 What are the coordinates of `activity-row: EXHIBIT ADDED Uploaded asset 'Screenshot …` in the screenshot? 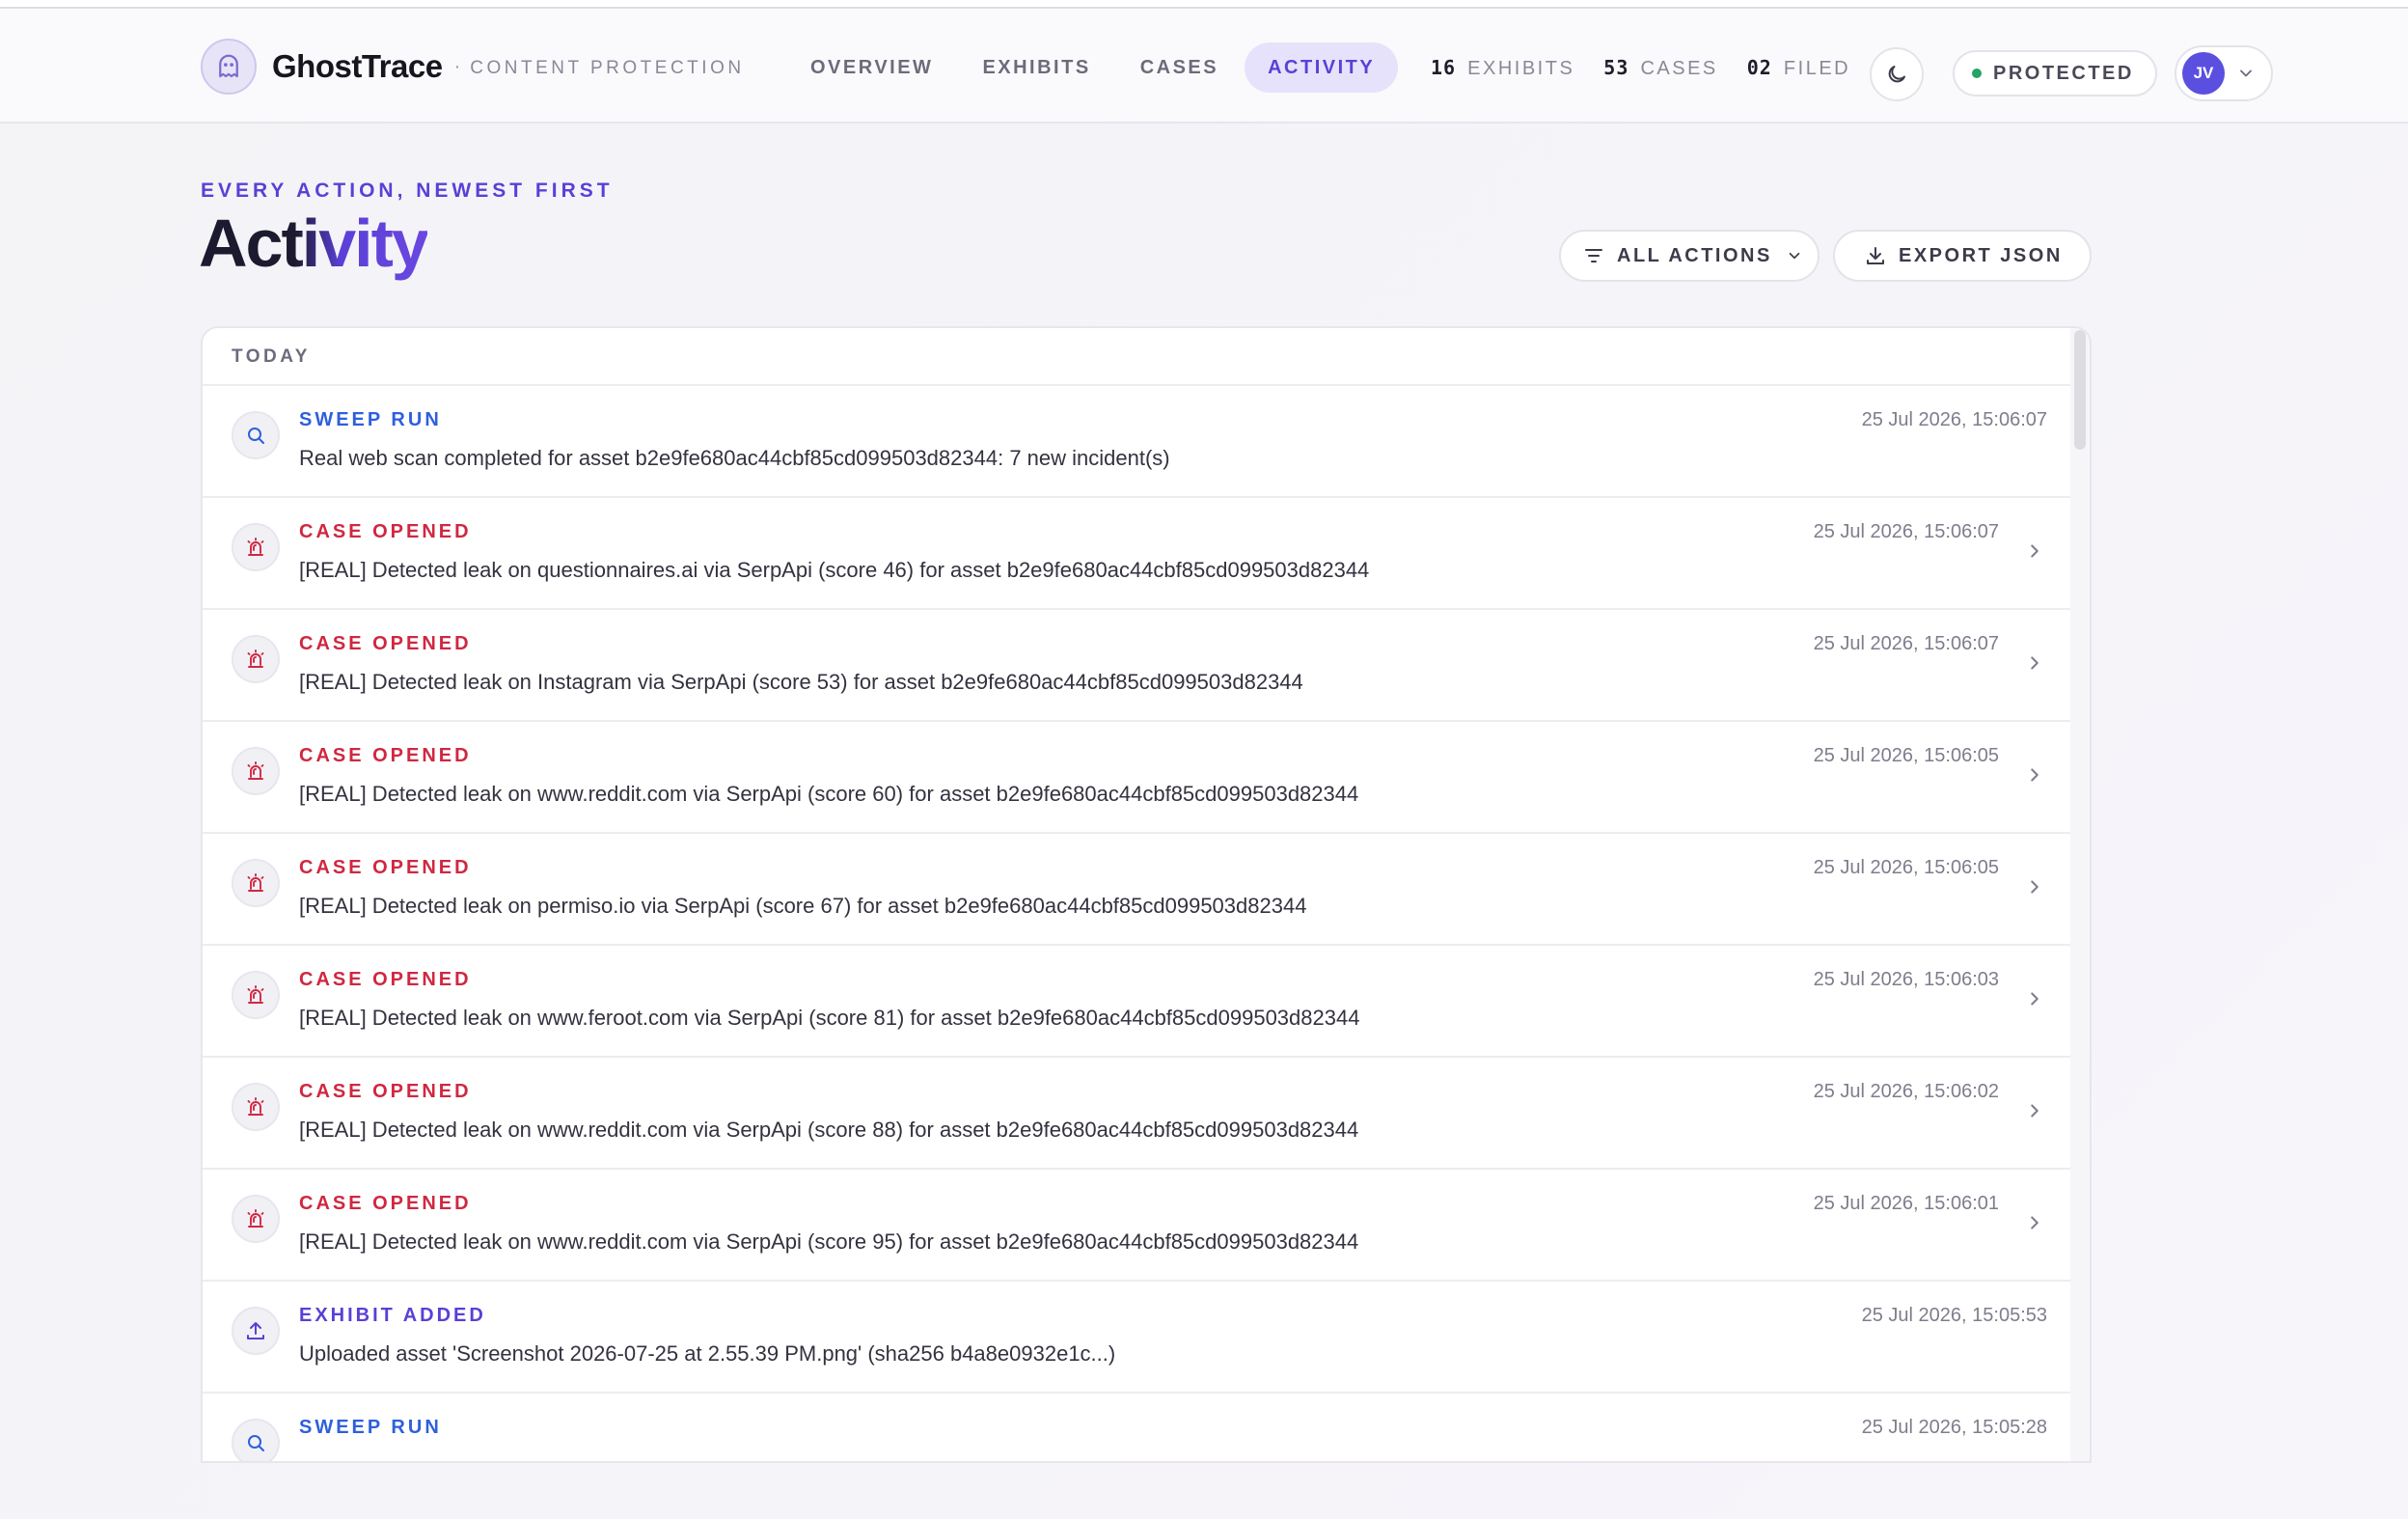 It's located at (1138, 1338).